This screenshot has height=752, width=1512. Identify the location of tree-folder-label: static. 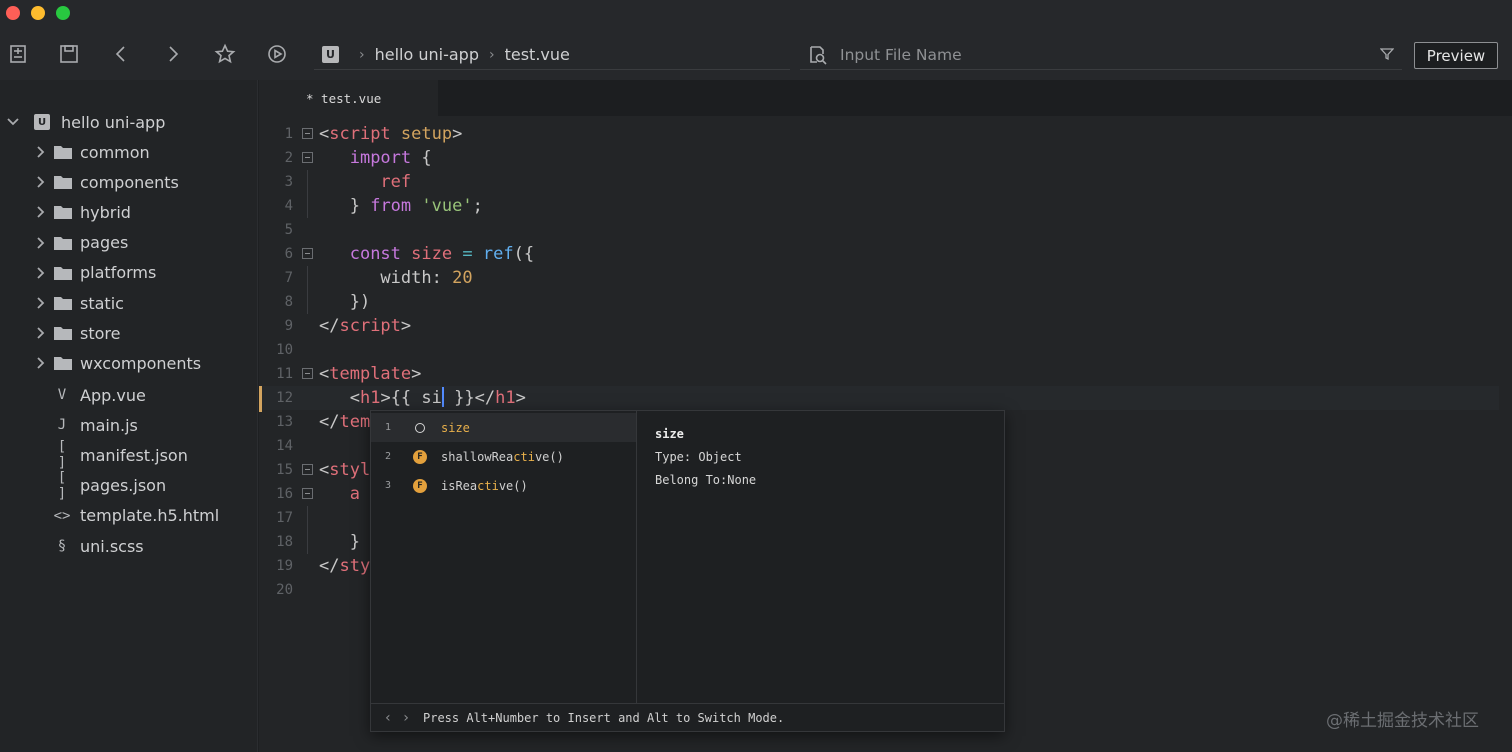
(102, 303).